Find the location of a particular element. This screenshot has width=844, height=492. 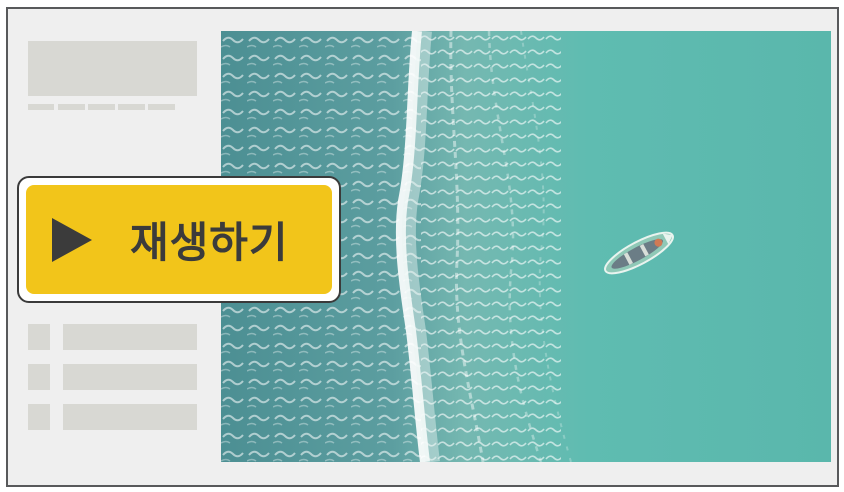

play-button-face: 재생하기 is located at coordinates (179, 239).